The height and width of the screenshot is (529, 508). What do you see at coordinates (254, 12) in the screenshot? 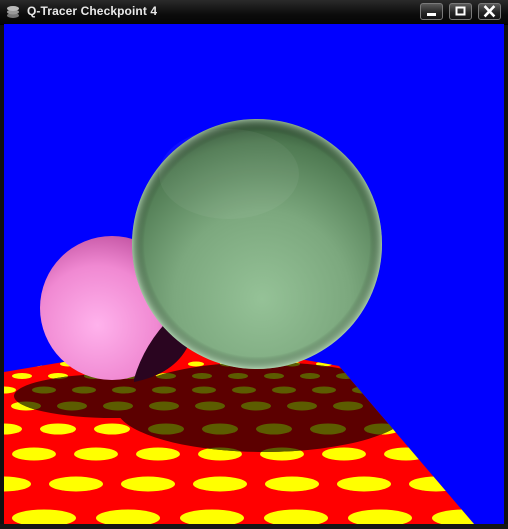
I see `title-bar: Q-Tracer Checkpoint 4` at bounding box center [254, 12].